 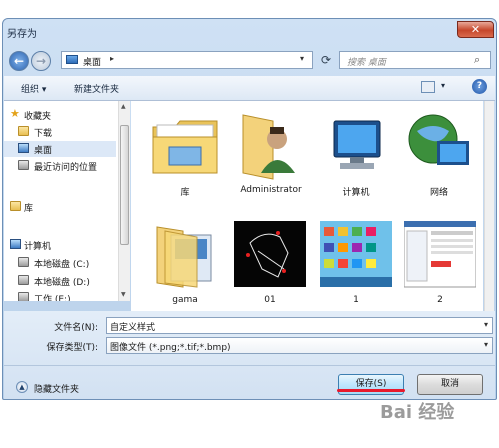 What do you see at coordinates (450, 384) in the screenshot?
I see `cancel-button: 取消` at bounding box center [450, 384].